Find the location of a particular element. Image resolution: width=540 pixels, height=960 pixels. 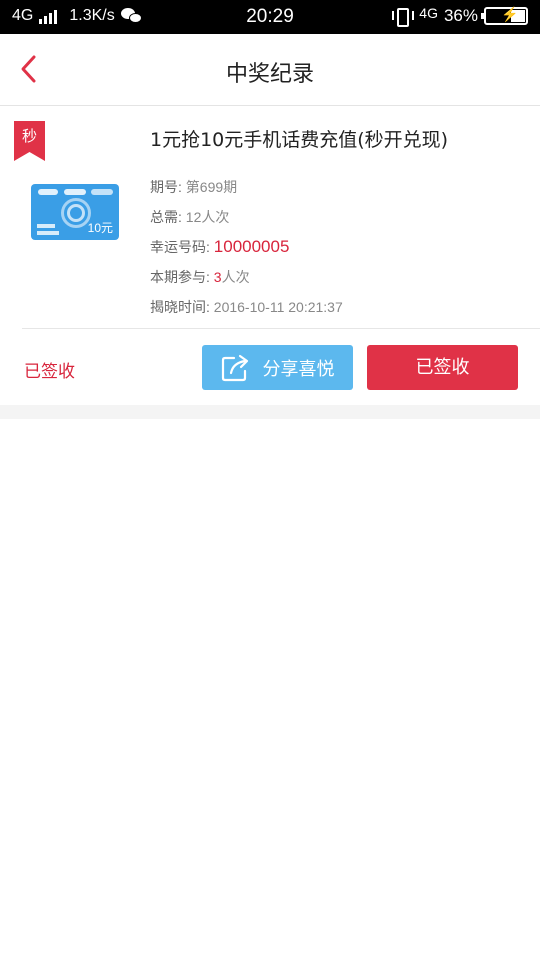

delivery-status: 已签收 is located at coordinates (49, 372).